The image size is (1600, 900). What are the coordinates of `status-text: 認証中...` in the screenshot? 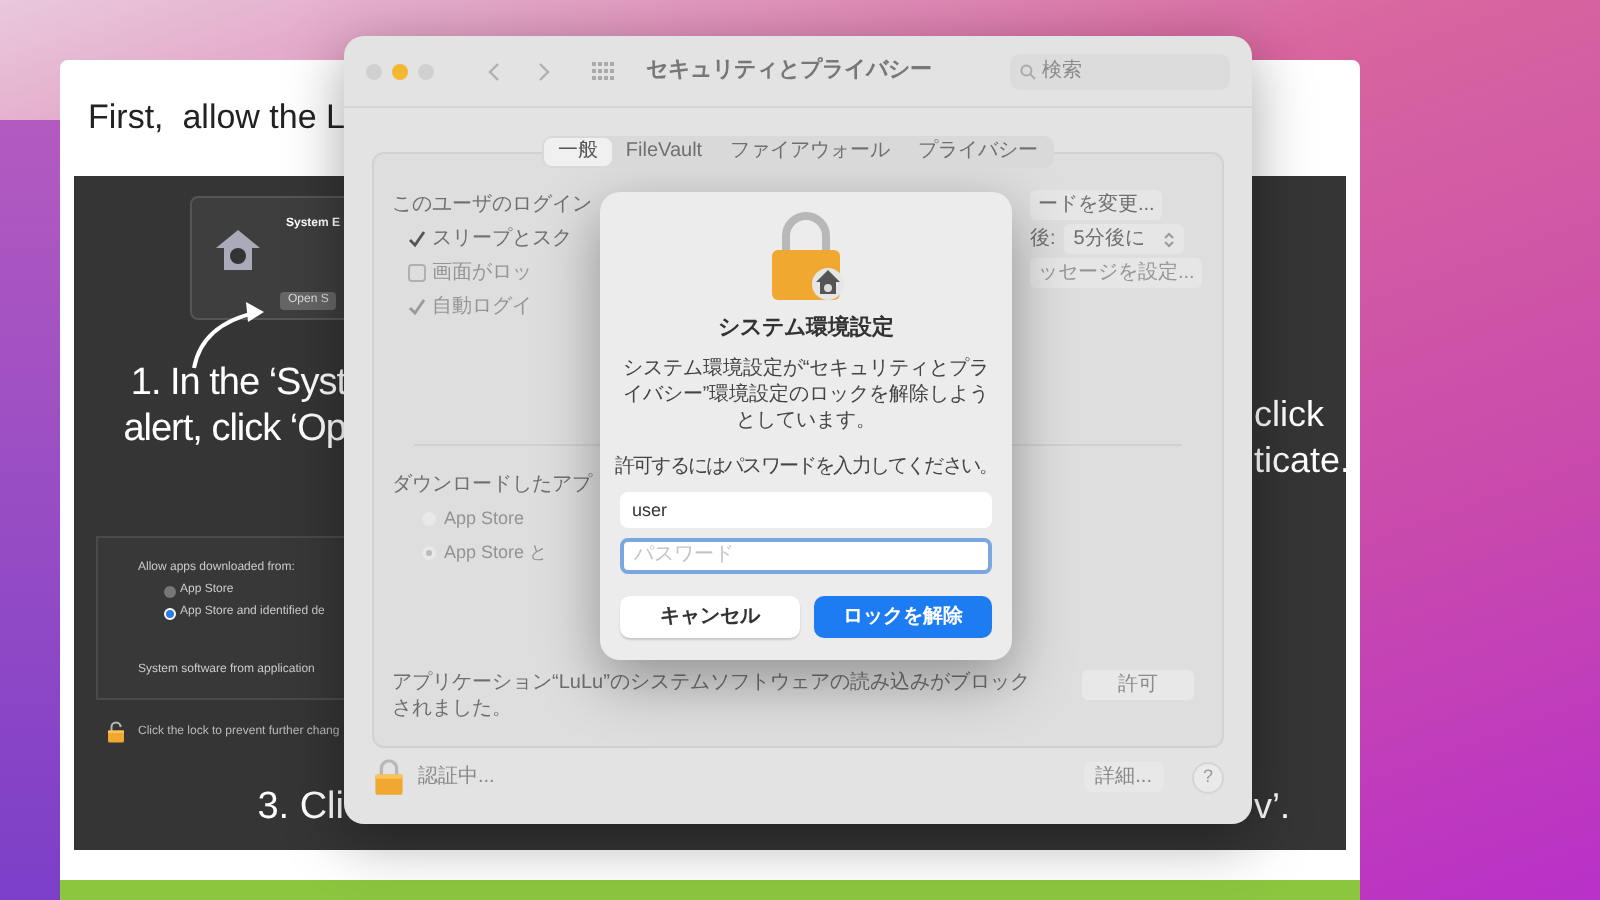 It's located at (456, 777).